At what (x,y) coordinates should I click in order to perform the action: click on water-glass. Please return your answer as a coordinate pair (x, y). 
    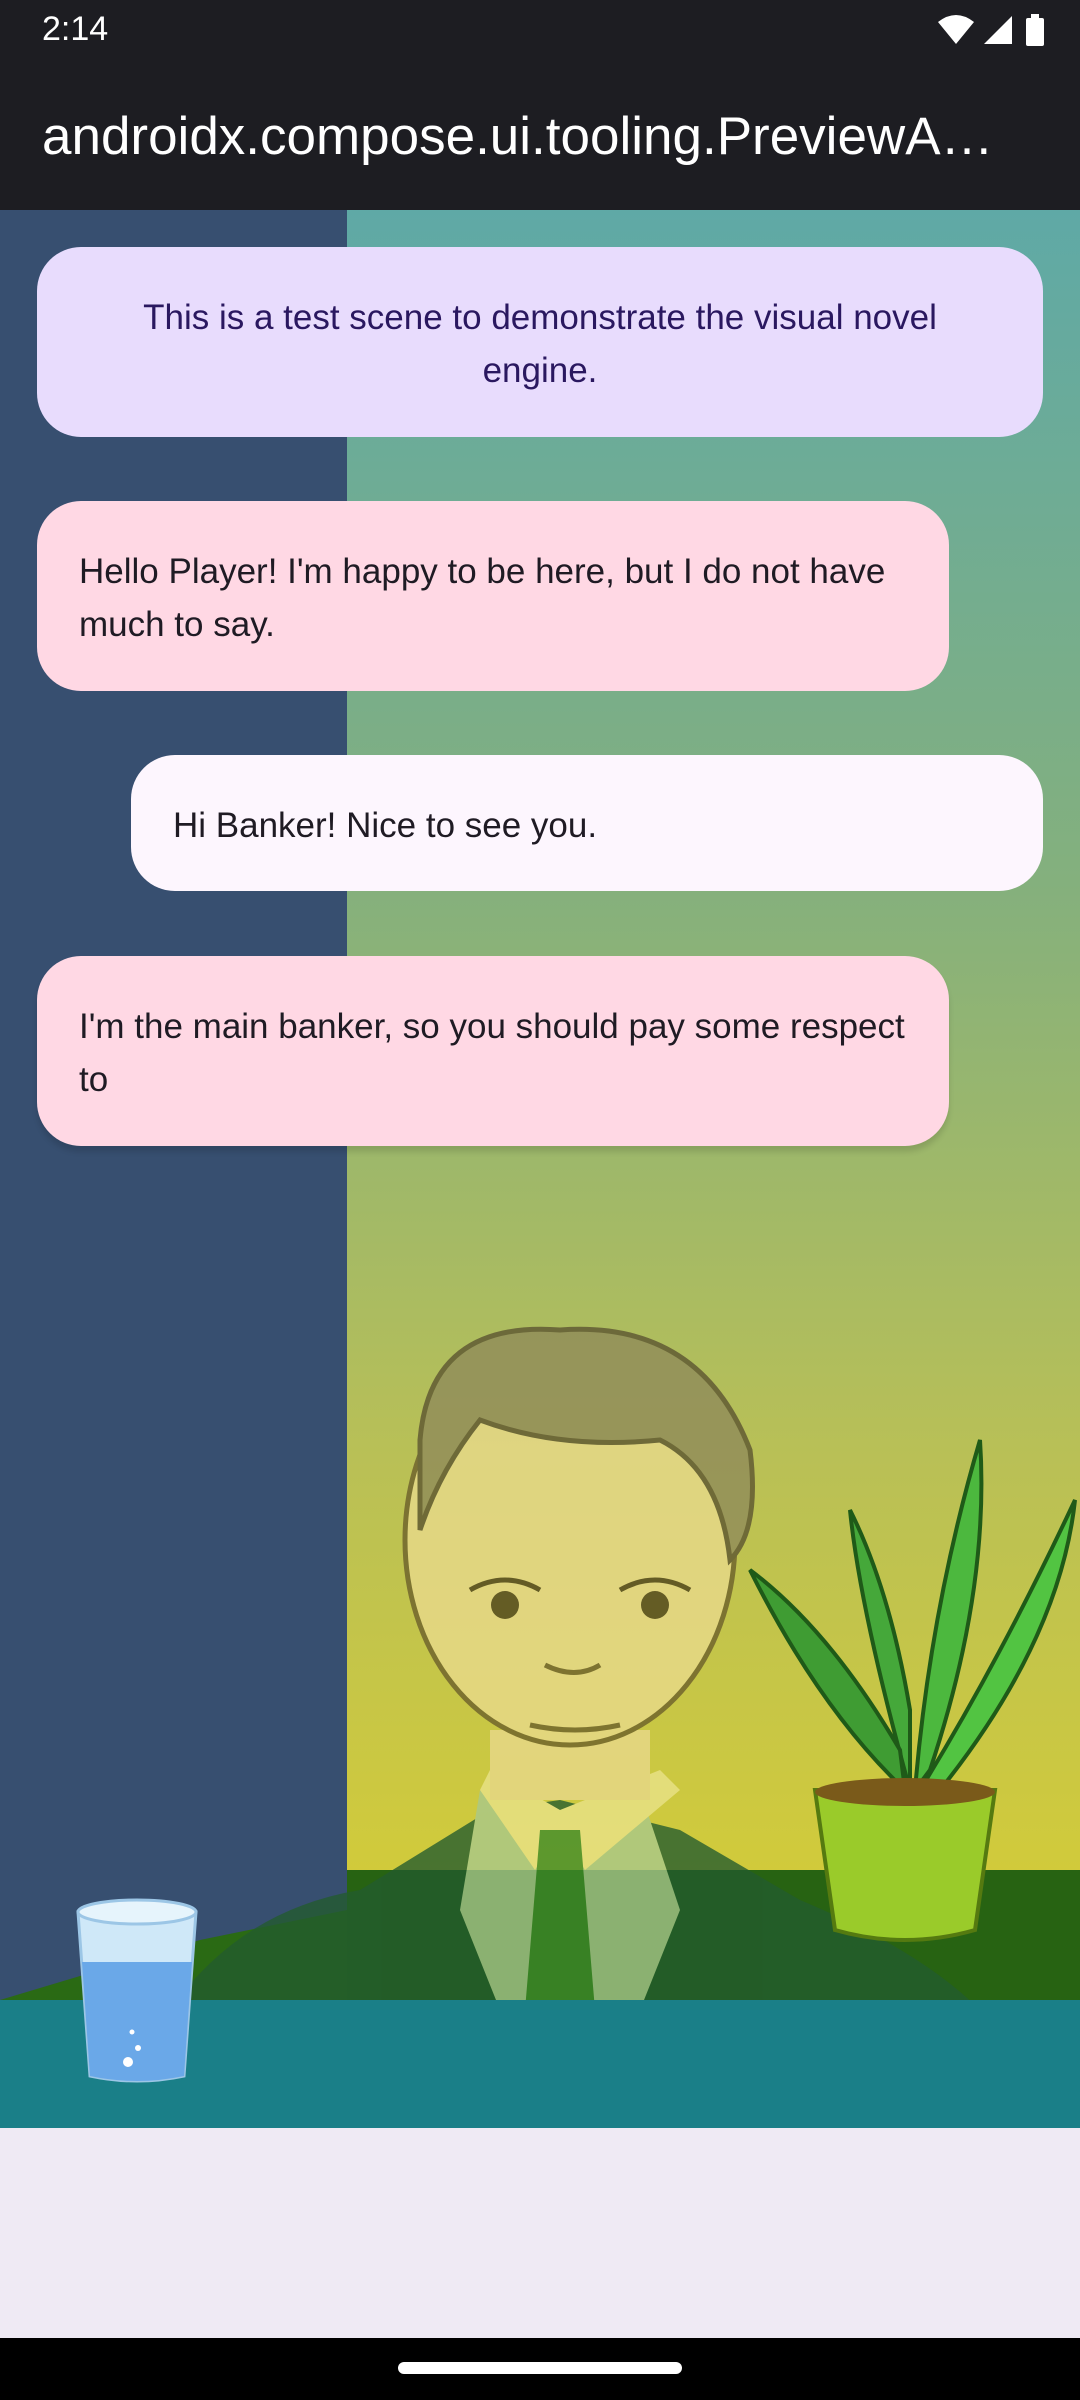
    Looking at the image, I should click on (137, 1990).